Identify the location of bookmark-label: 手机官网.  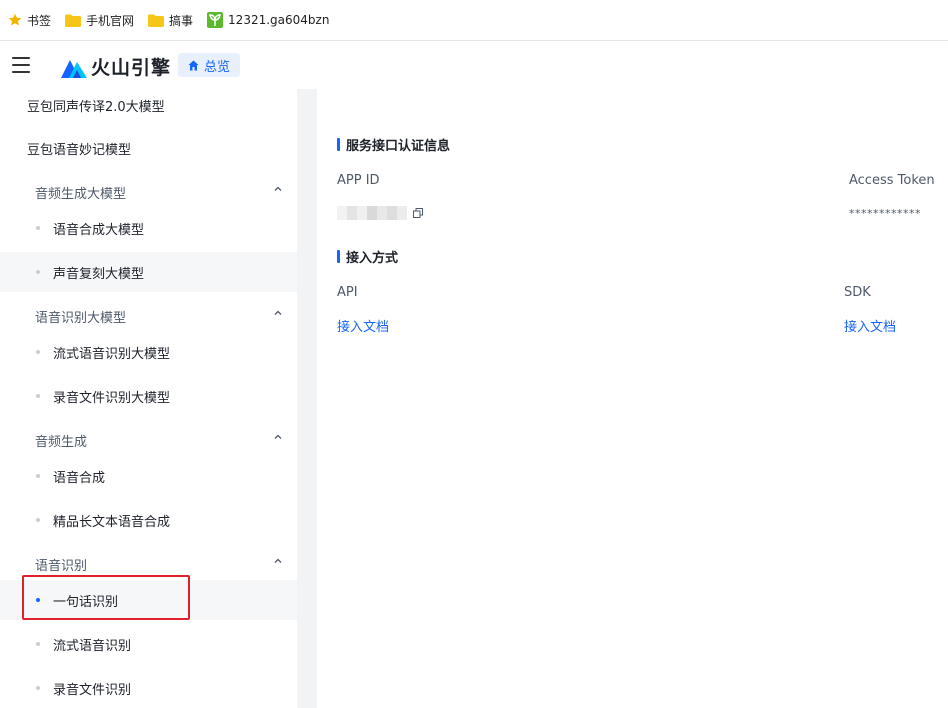
(110, 20).